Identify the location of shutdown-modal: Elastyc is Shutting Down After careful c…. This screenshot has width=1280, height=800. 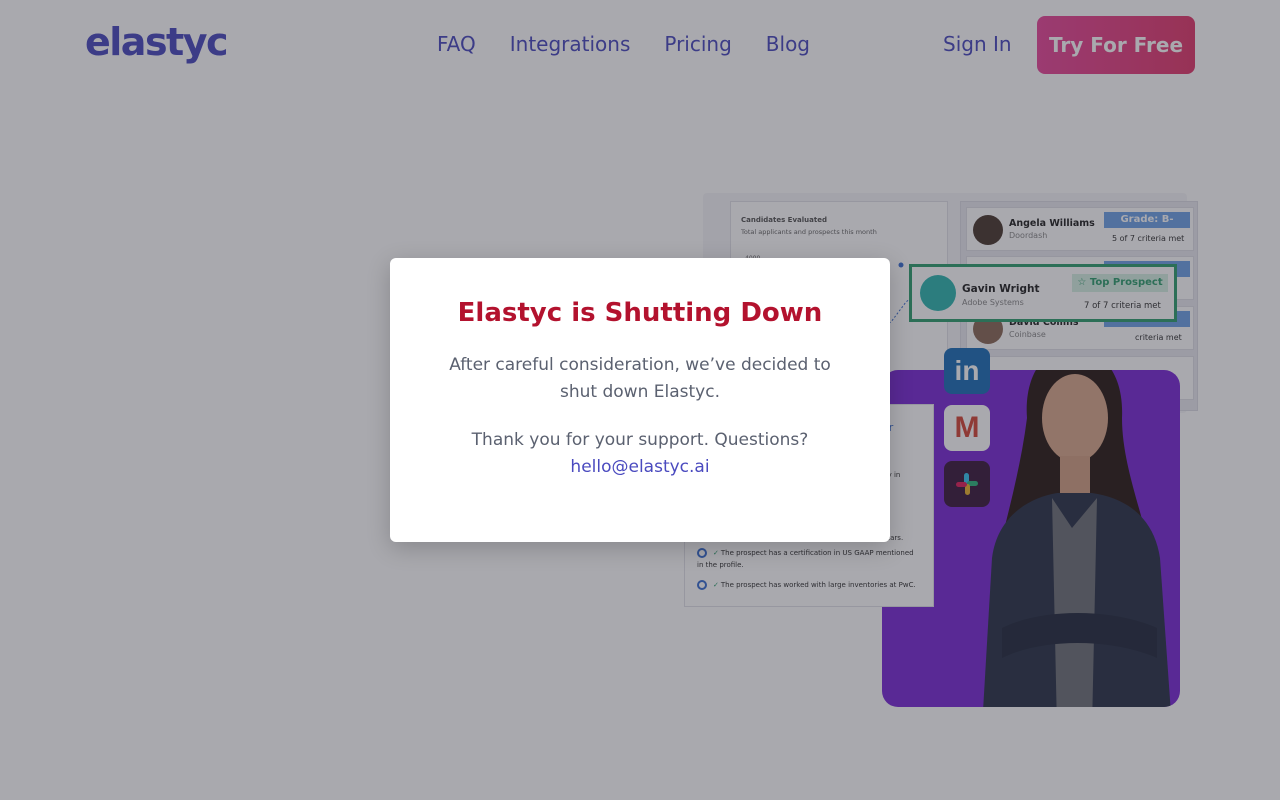
(640, 400).